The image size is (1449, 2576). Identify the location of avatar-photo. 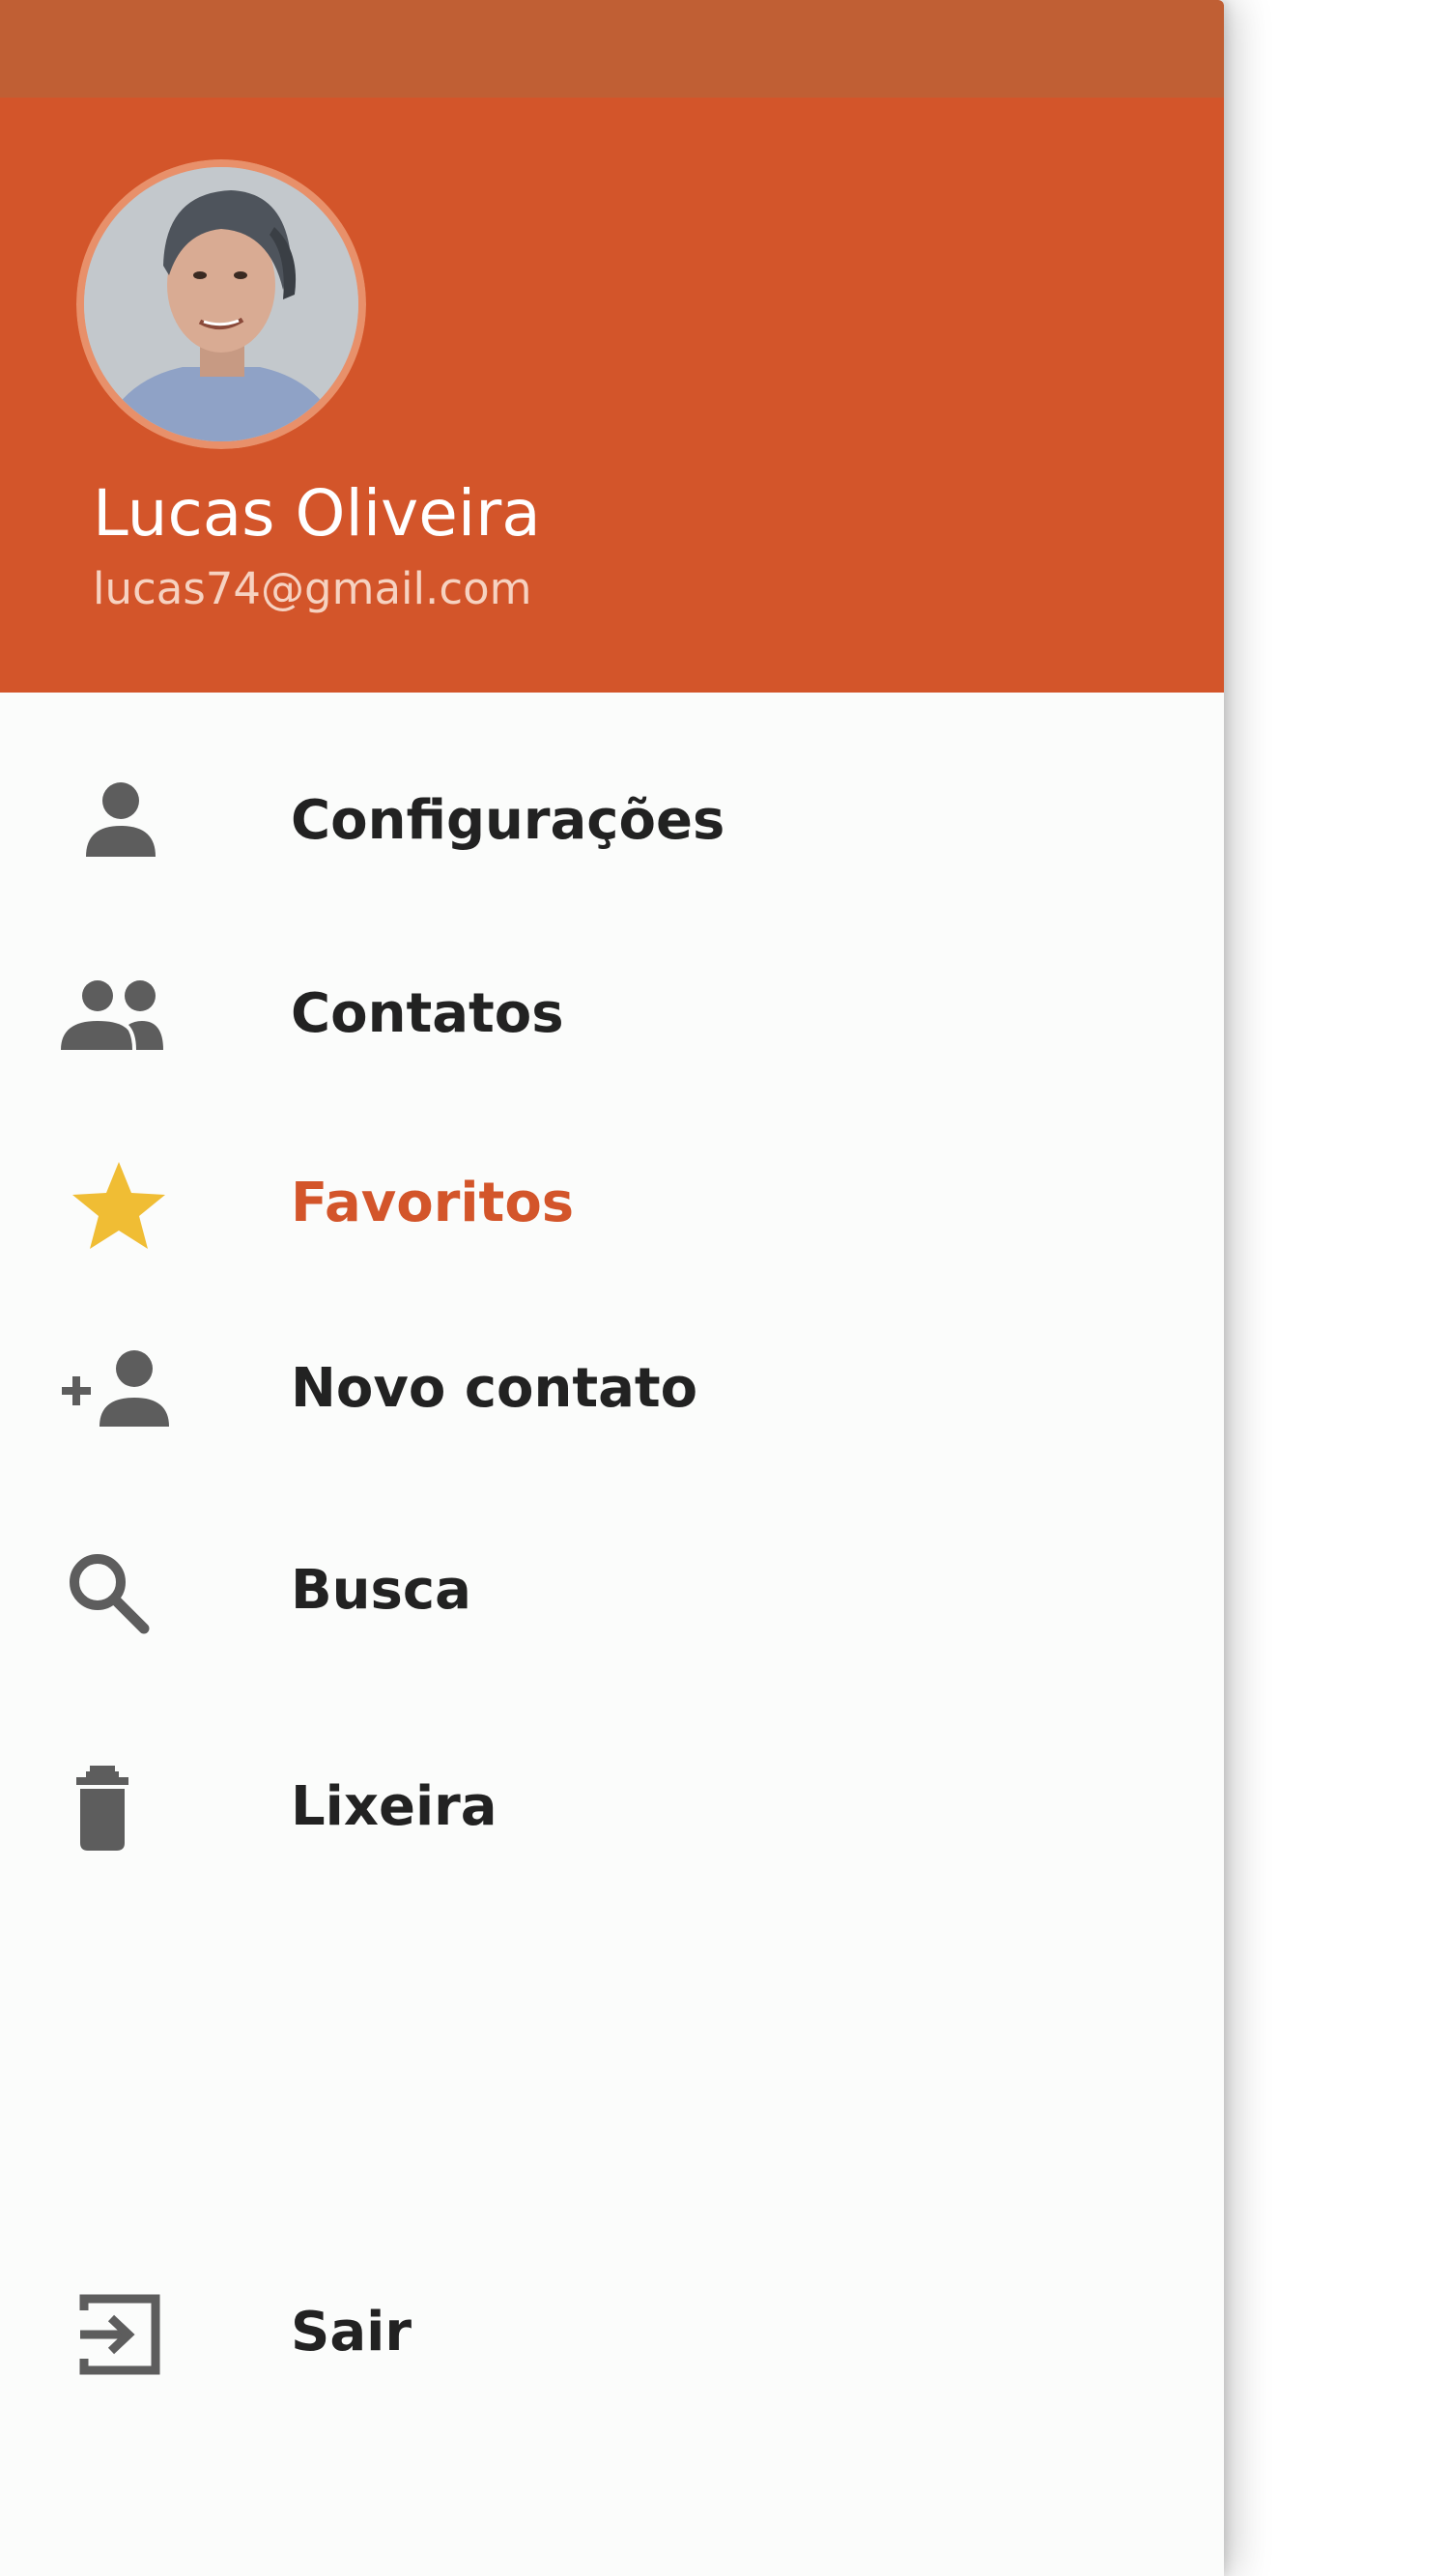
(221, 304).